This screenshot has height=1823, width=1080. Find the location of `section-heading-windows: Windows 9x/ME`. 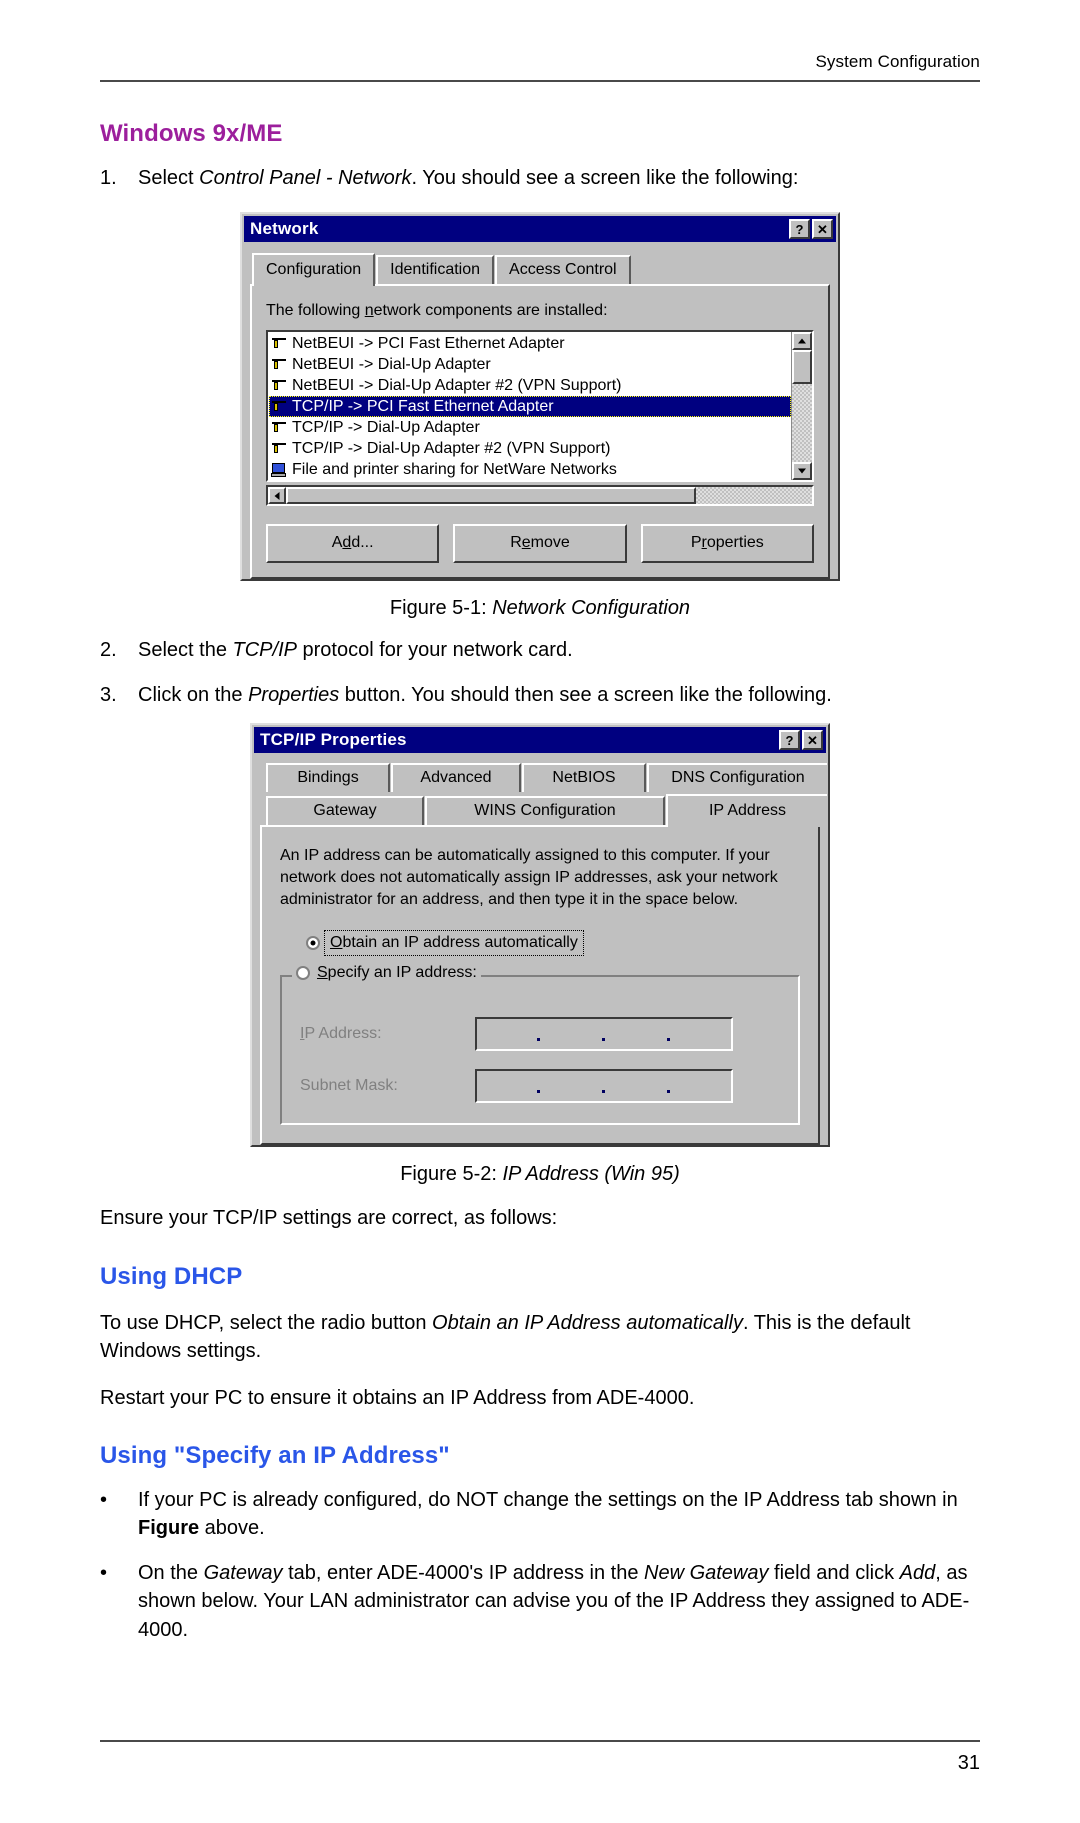

section-heading-windows: Windows 9x/ME is located at coordinates (191, 133).